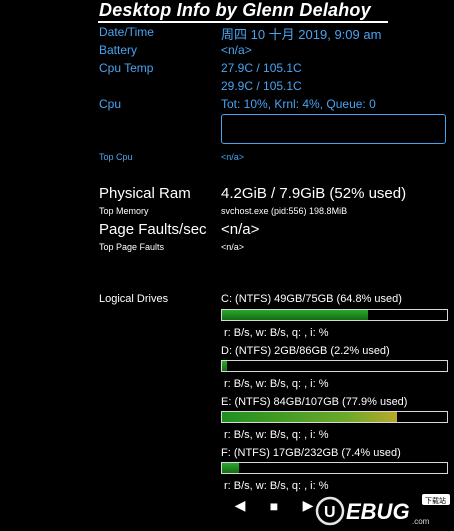 This screenshot has height=531, width=454. Describe the element at coordinates (235, 10) in the screenshot. I see `app-title: Desktop Info by Glenn Delahoy` at that location.